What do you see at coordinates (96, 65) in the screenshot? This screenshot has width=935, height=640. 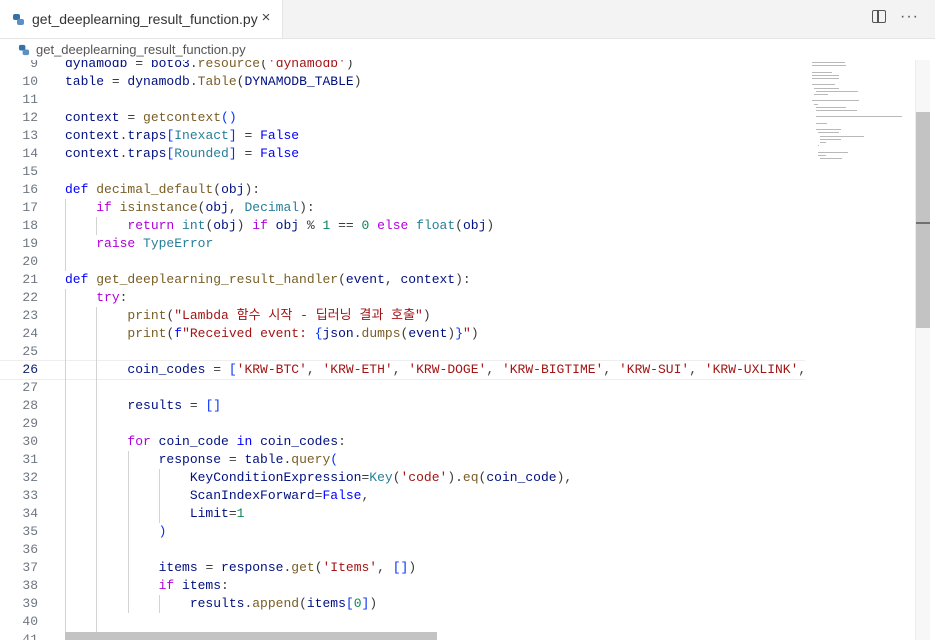 I see `code-token: dynamodb` at bounding box center [96, 65].